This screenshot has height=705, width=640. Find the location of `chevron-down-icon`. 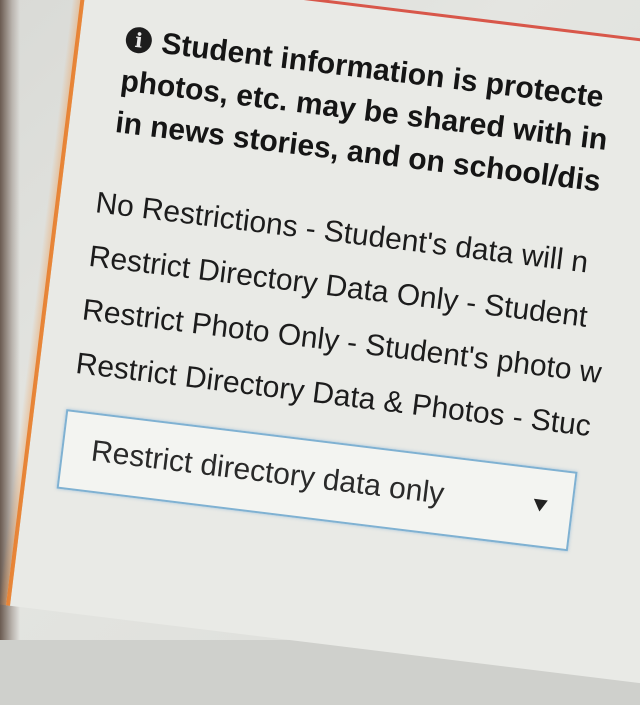

chevron-down-icon is located at coordinates (540, 505).